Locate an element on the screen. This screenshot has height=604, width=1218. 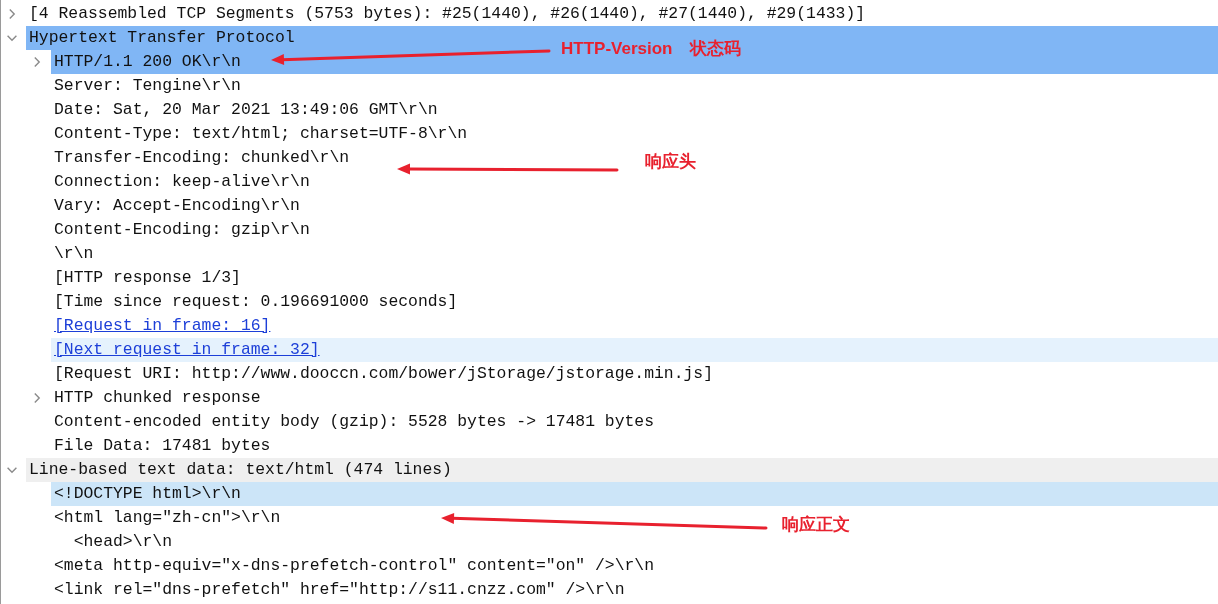
tree-item: [Time since request: 0.196691000 seconds] is located at coordinates (256, 302).